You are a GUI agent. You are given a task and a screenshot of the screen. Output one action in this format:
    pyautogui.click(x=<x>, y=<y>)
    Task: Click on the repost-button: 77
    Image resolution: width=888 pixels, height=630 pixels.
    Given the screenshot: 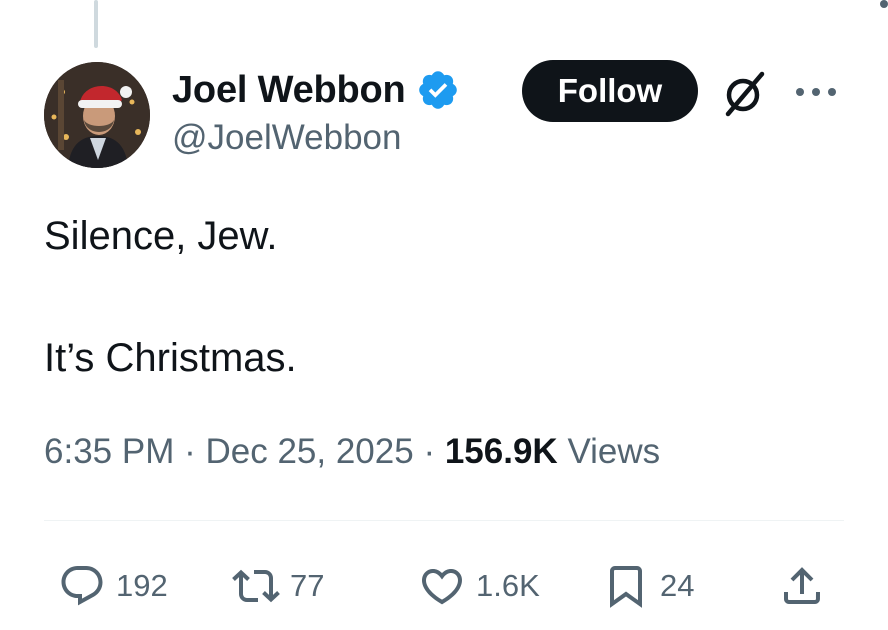 What is the action you would take?
    pyautogui.click(x=278, y=586)
    